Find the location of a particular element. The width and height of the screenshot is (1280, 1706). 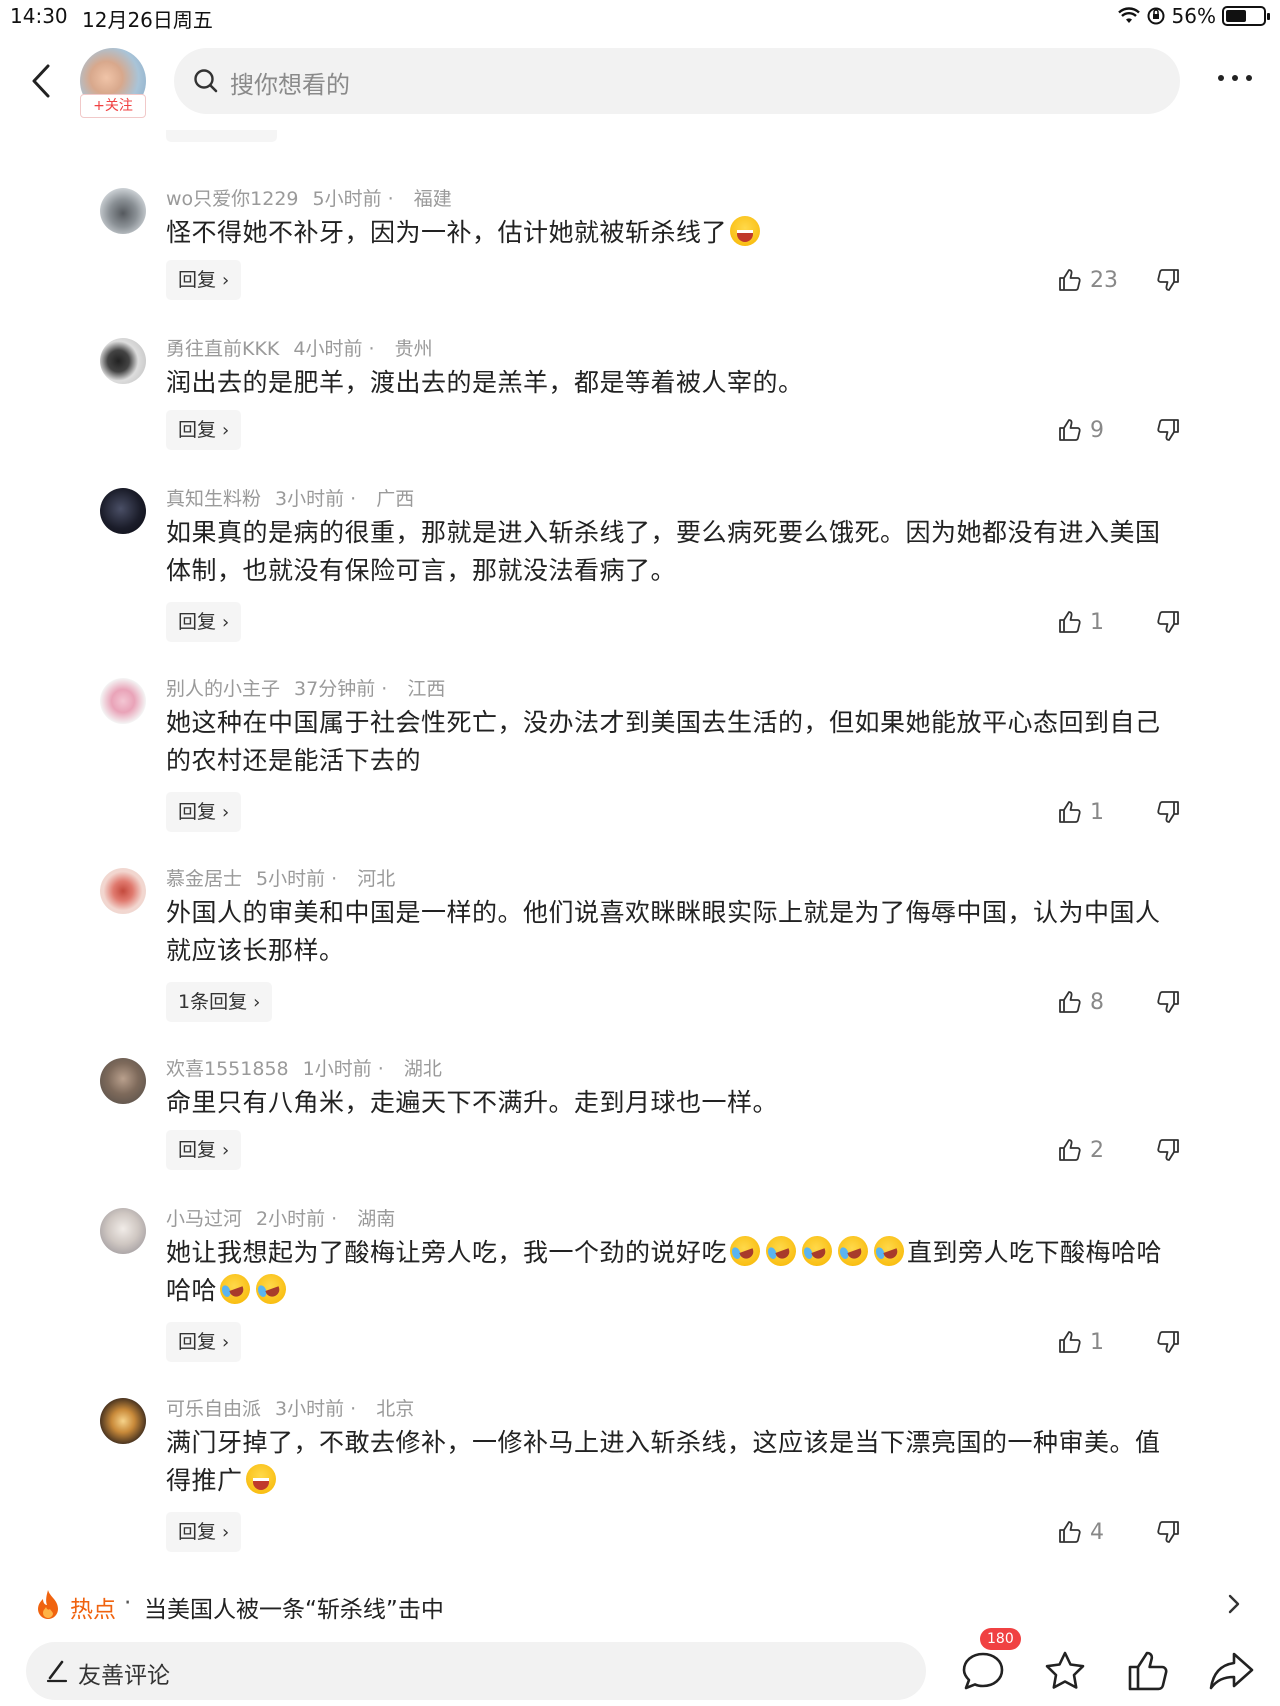

username: 别人的小主子 is located at coordinates (223, 689).